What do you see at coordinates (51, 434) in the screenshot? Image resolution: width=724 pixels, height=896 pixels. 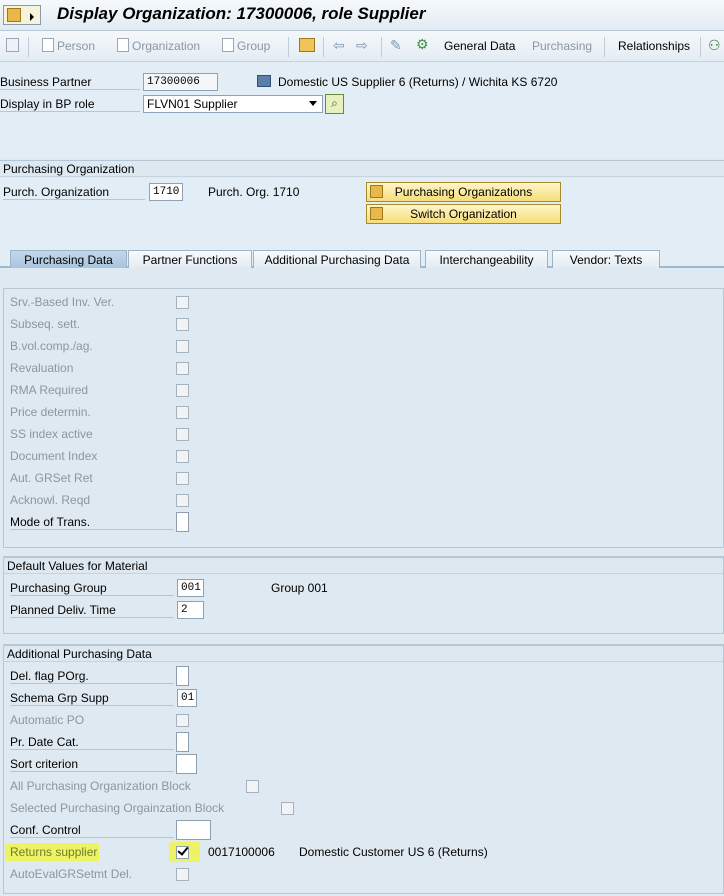 I see `field-label: SS index active` at bounding box center [51, 434].